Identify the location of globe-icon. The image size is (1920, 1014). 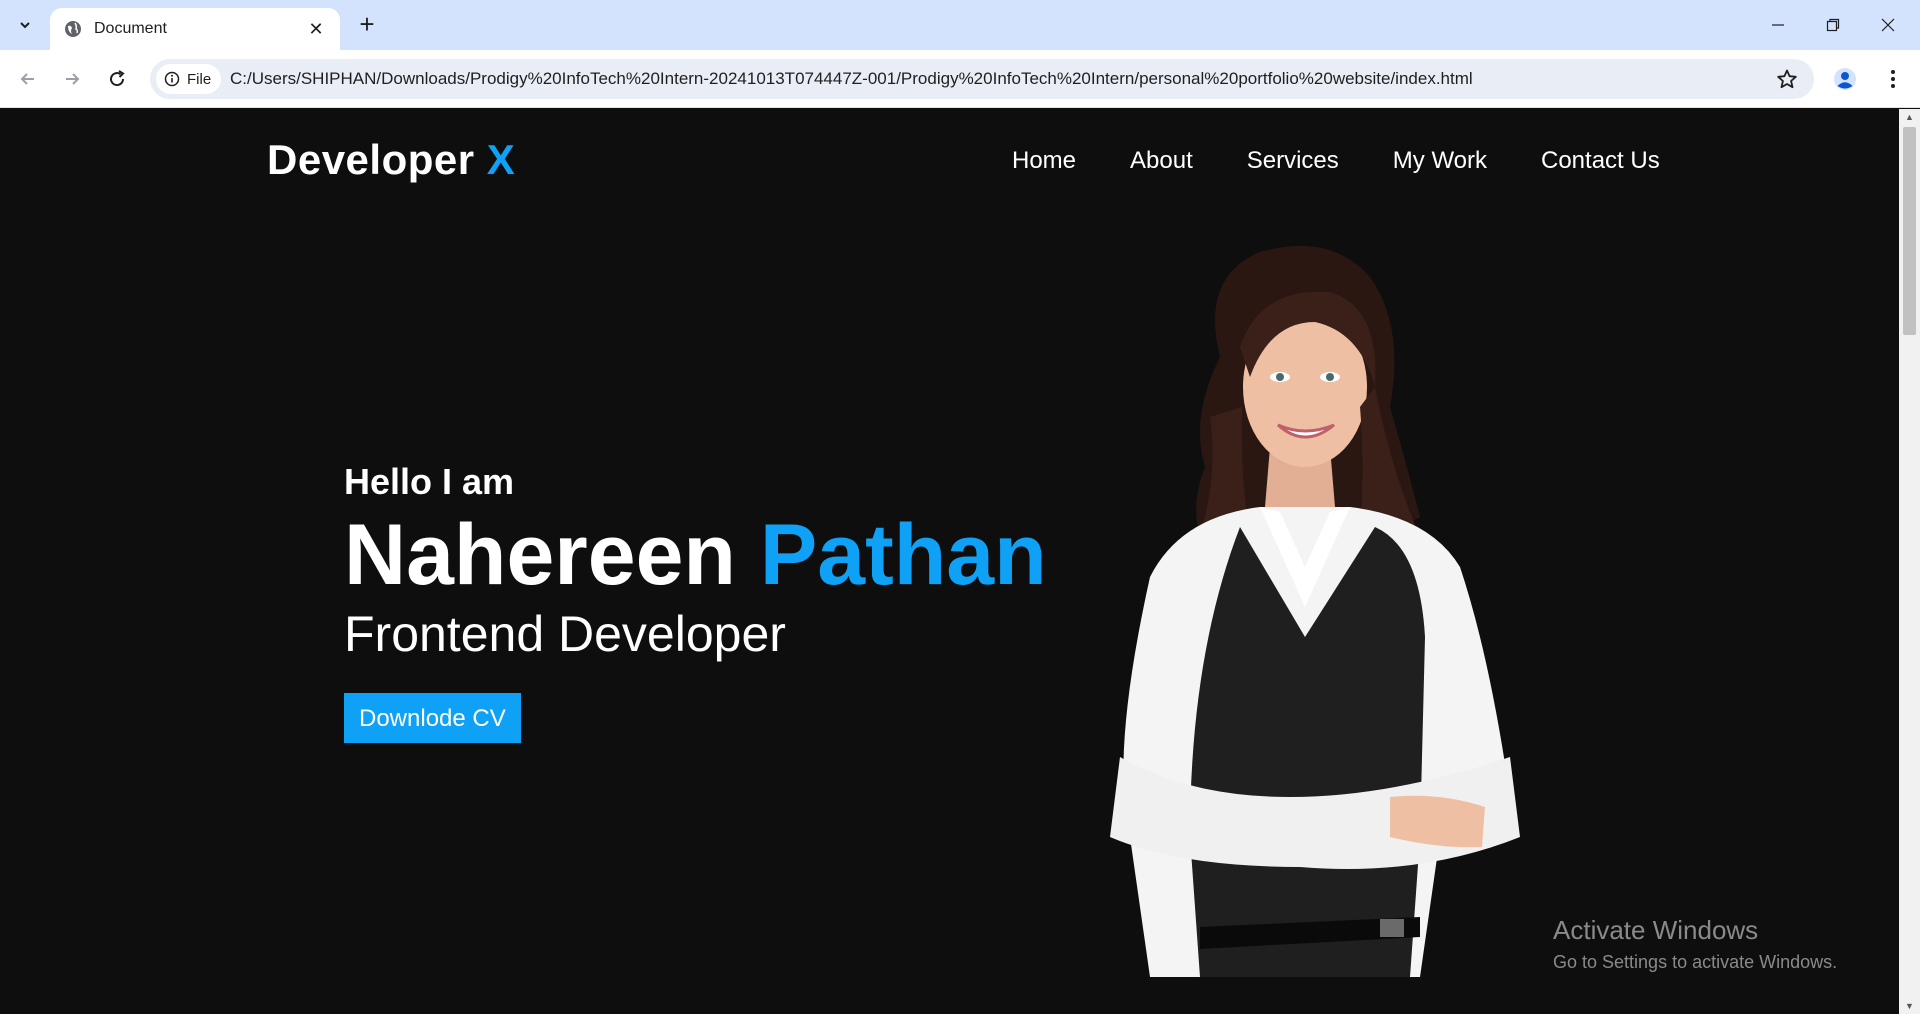
(73, 29).